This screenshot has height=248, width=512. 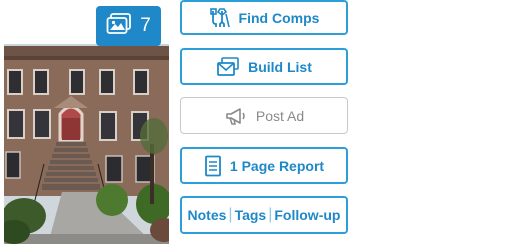 I want to click on post-ad-button: Post Ad, so click(x=264, y=115).